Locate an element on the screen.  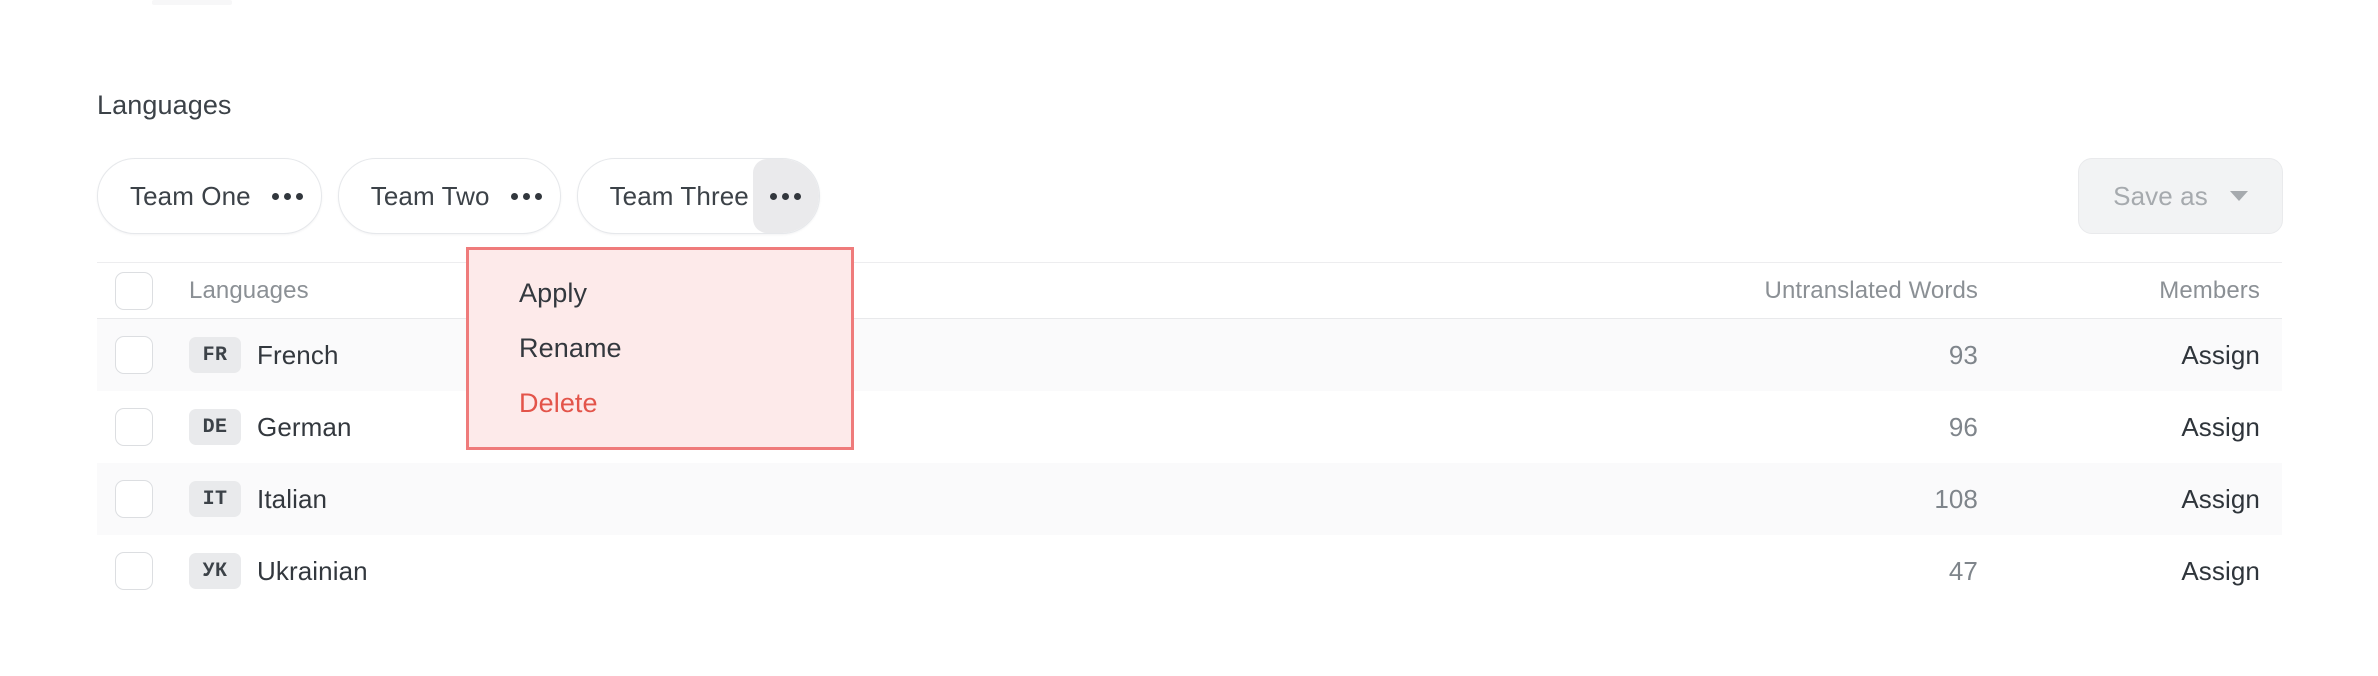
page-title: Languages is located at coordinates (164, 105).